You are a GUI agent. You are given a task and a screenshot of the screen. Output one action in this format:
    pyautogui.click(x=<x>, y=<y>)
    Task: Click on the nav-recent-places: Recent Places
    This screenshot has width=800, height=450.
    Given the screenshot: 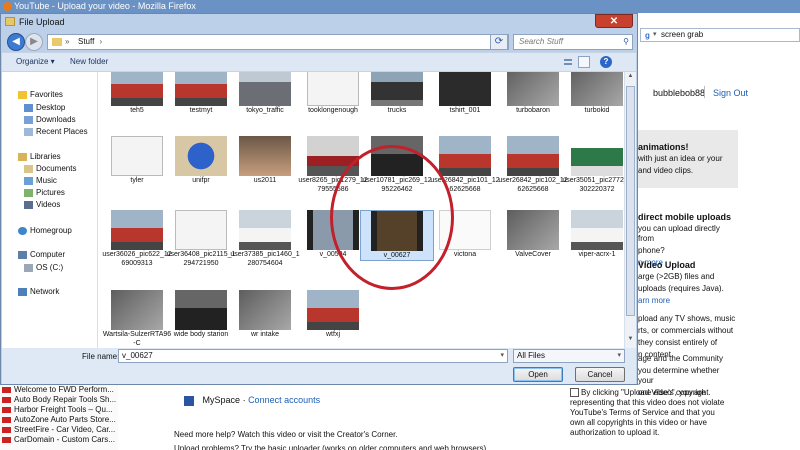 What is the action you would take?
    pyautogui.click(x=56, y=131)
    